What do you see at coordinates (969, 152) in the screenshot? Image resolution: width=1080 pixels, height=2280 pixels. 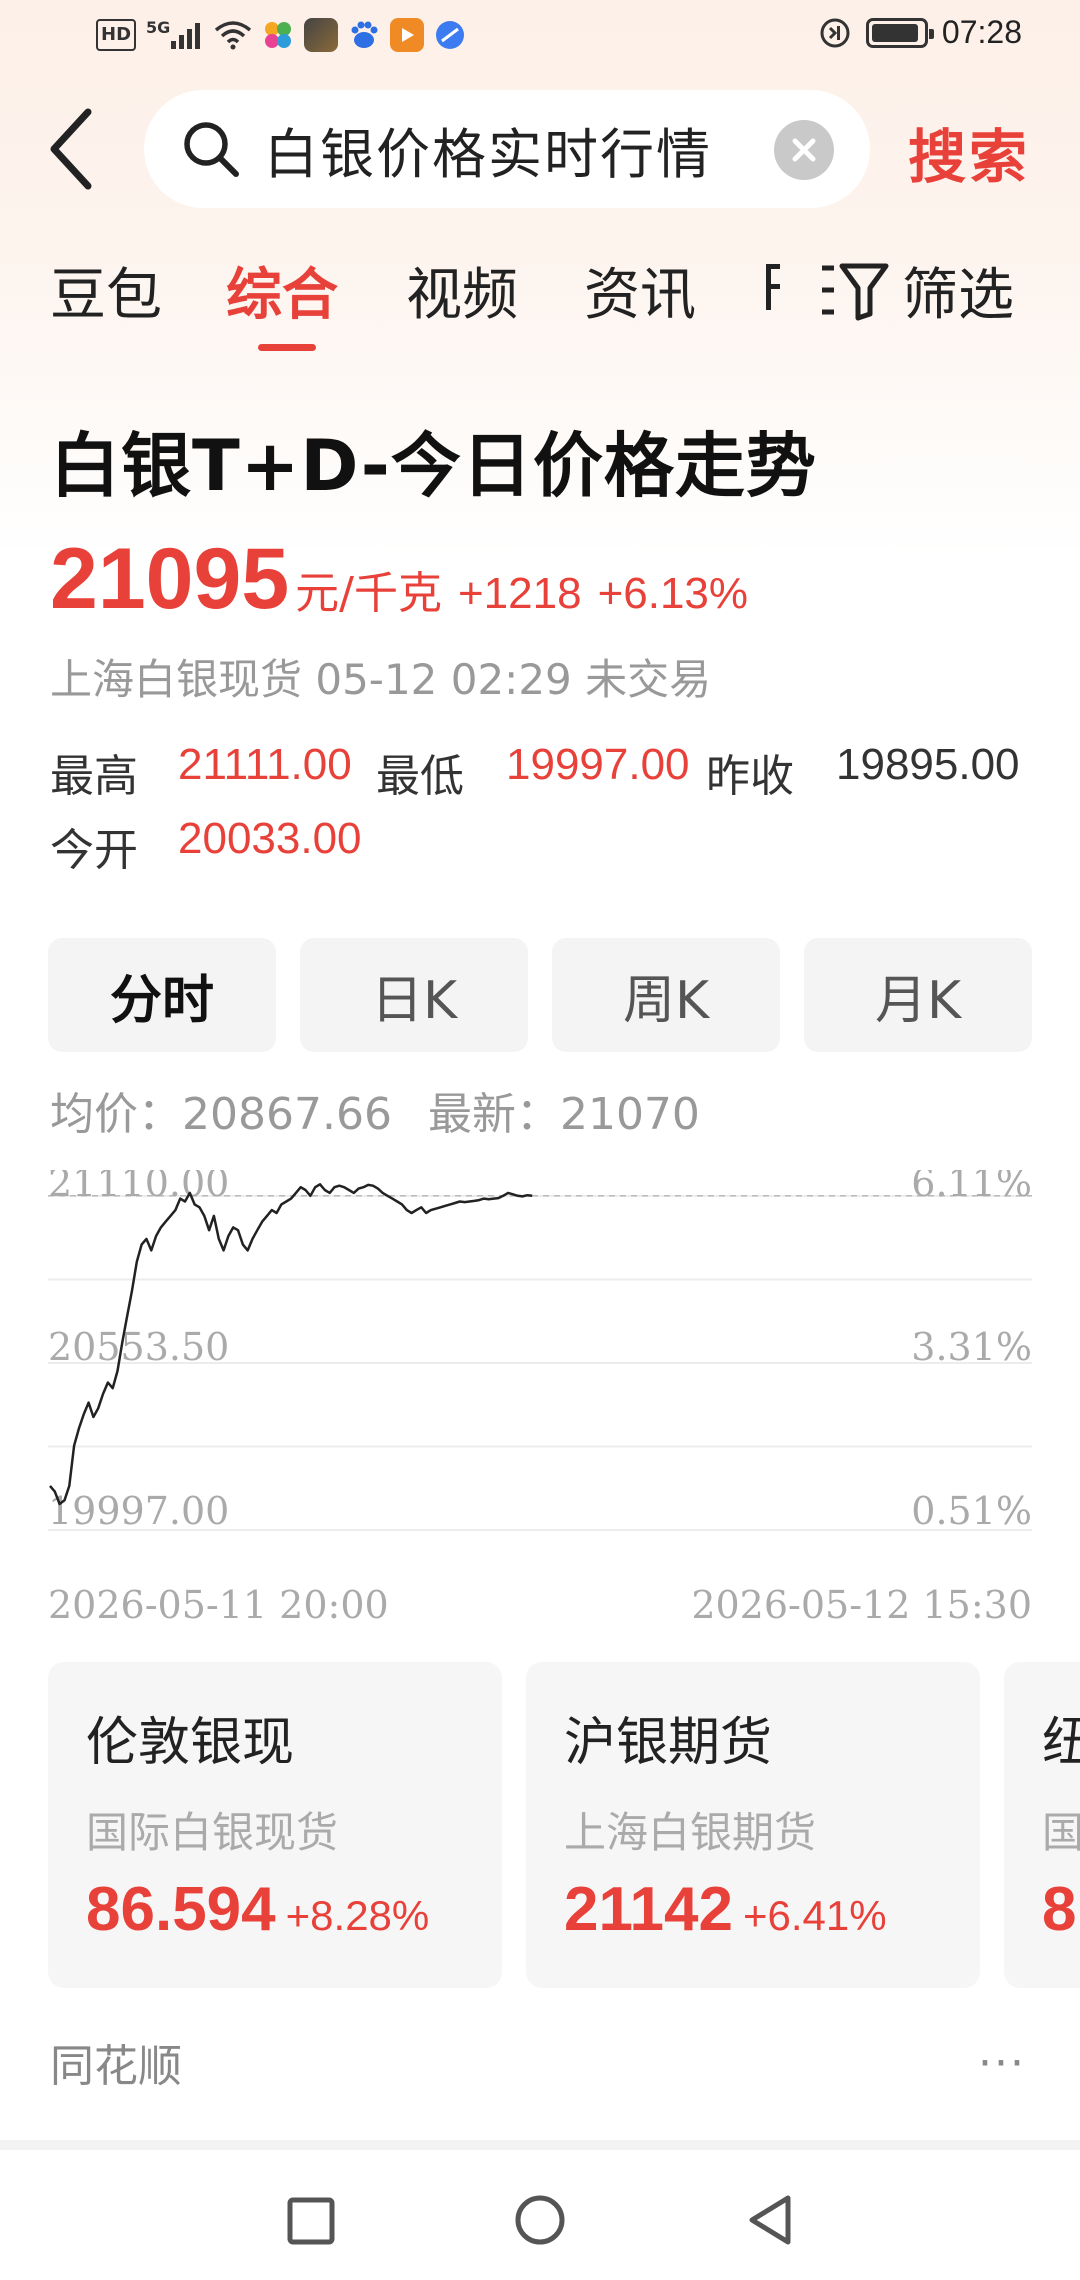 I see `search-button: 搜索` at bounding box center [969, 152].